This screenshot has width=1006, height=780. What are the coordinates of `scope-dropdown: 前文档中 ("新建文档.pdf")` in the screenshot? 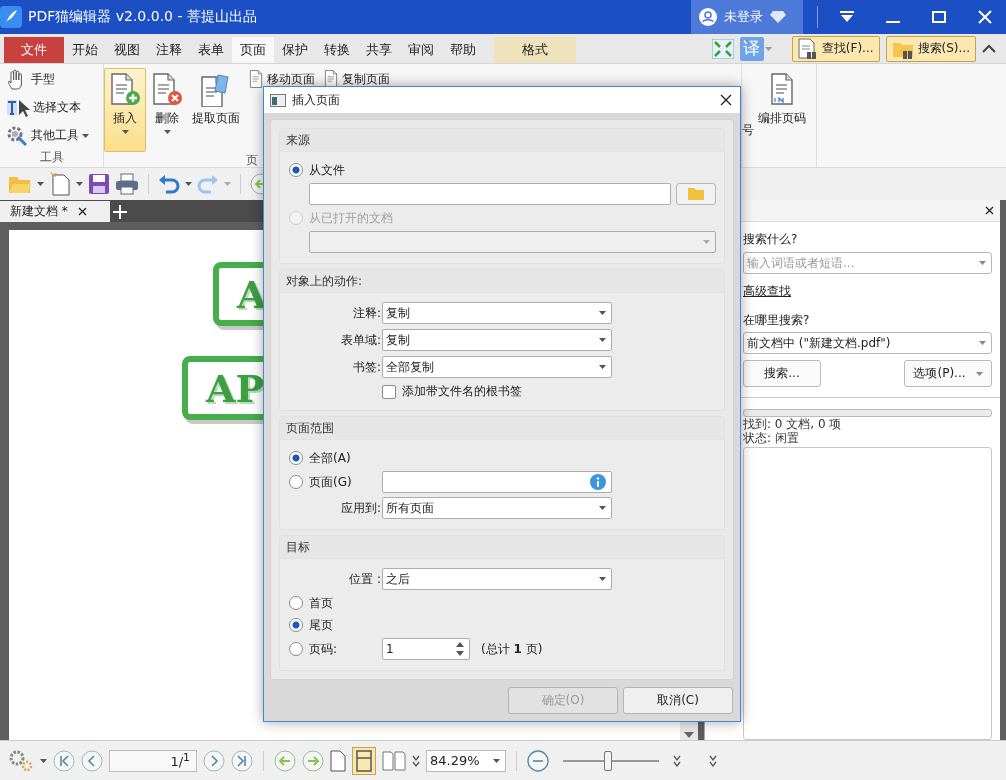 It's located at (867, 343).